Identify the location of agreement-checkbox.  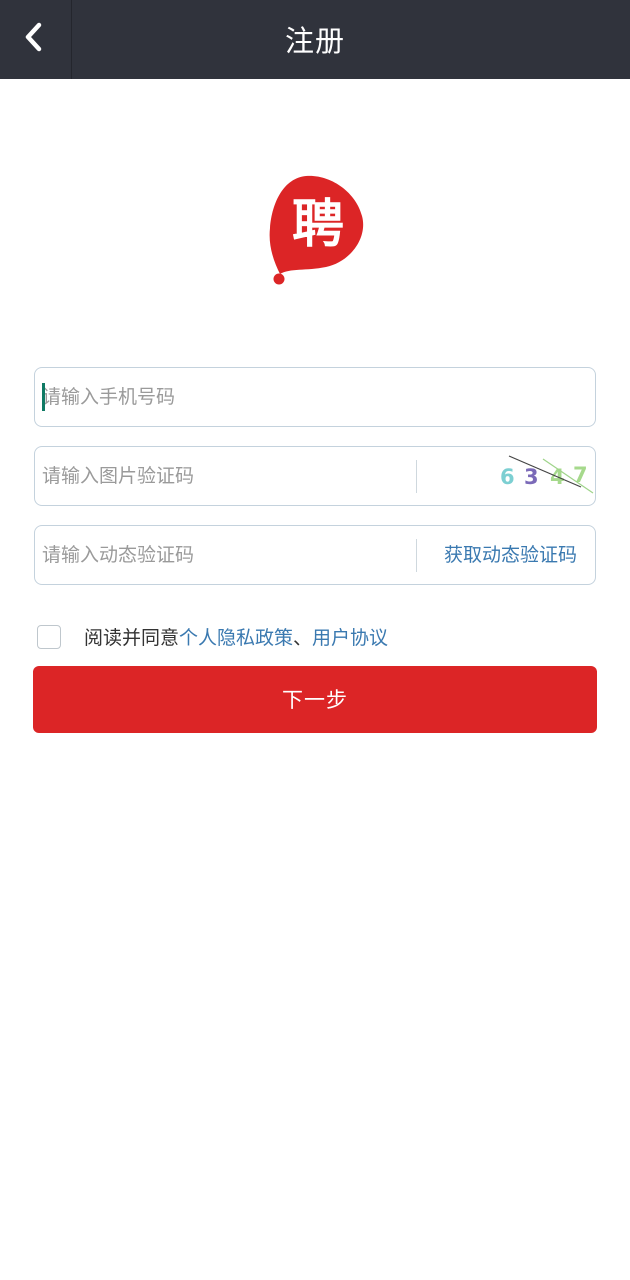
(49, 637).